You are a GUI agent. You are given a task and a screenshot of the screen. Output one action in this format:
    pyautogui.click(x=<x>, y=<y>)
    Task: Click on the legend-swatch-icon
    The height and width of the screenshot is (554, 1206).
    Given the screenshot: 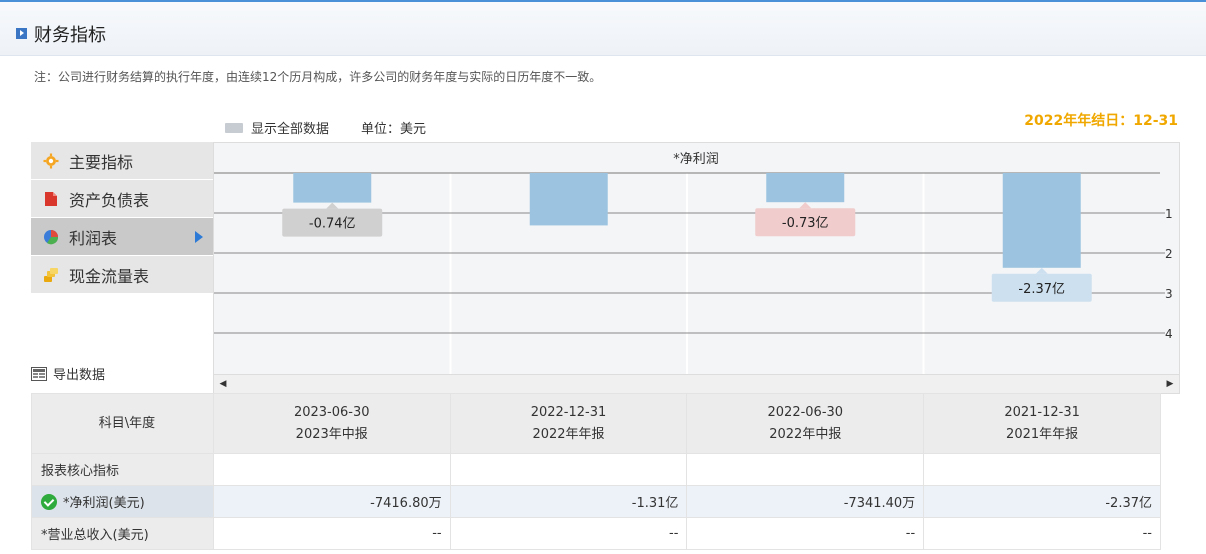 What is the action you would take?
    pyautogui.click(x=234, y=127)
    